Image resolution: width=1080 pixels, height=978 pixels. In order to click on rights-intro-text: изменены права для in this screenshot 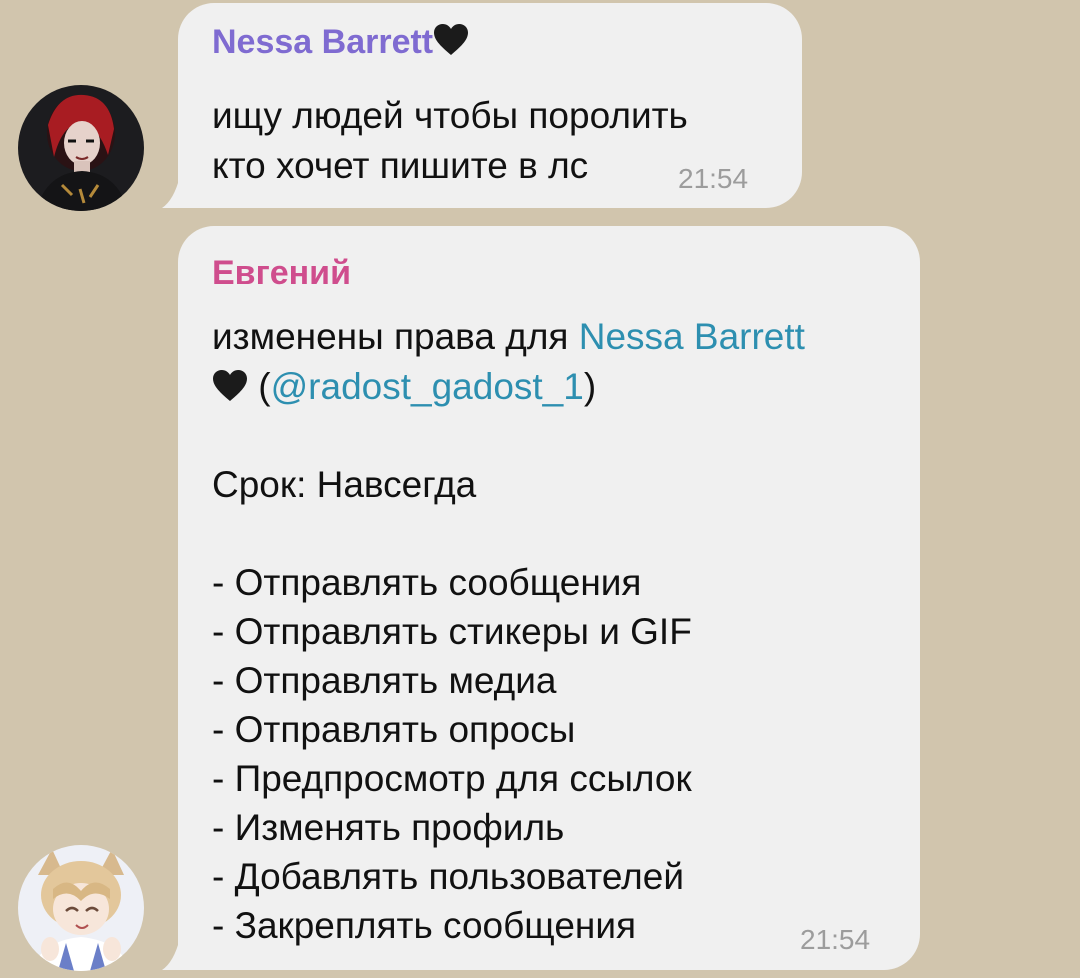, I will do `click(390, 336)`.